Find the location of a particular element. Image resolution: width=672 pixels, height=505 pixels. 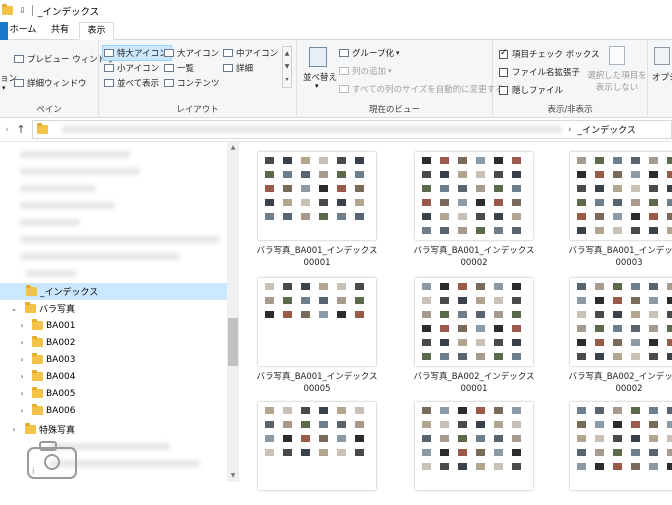

hide-selected-button: 選択した項目を 表示しない is located at coordinates (617, 82).